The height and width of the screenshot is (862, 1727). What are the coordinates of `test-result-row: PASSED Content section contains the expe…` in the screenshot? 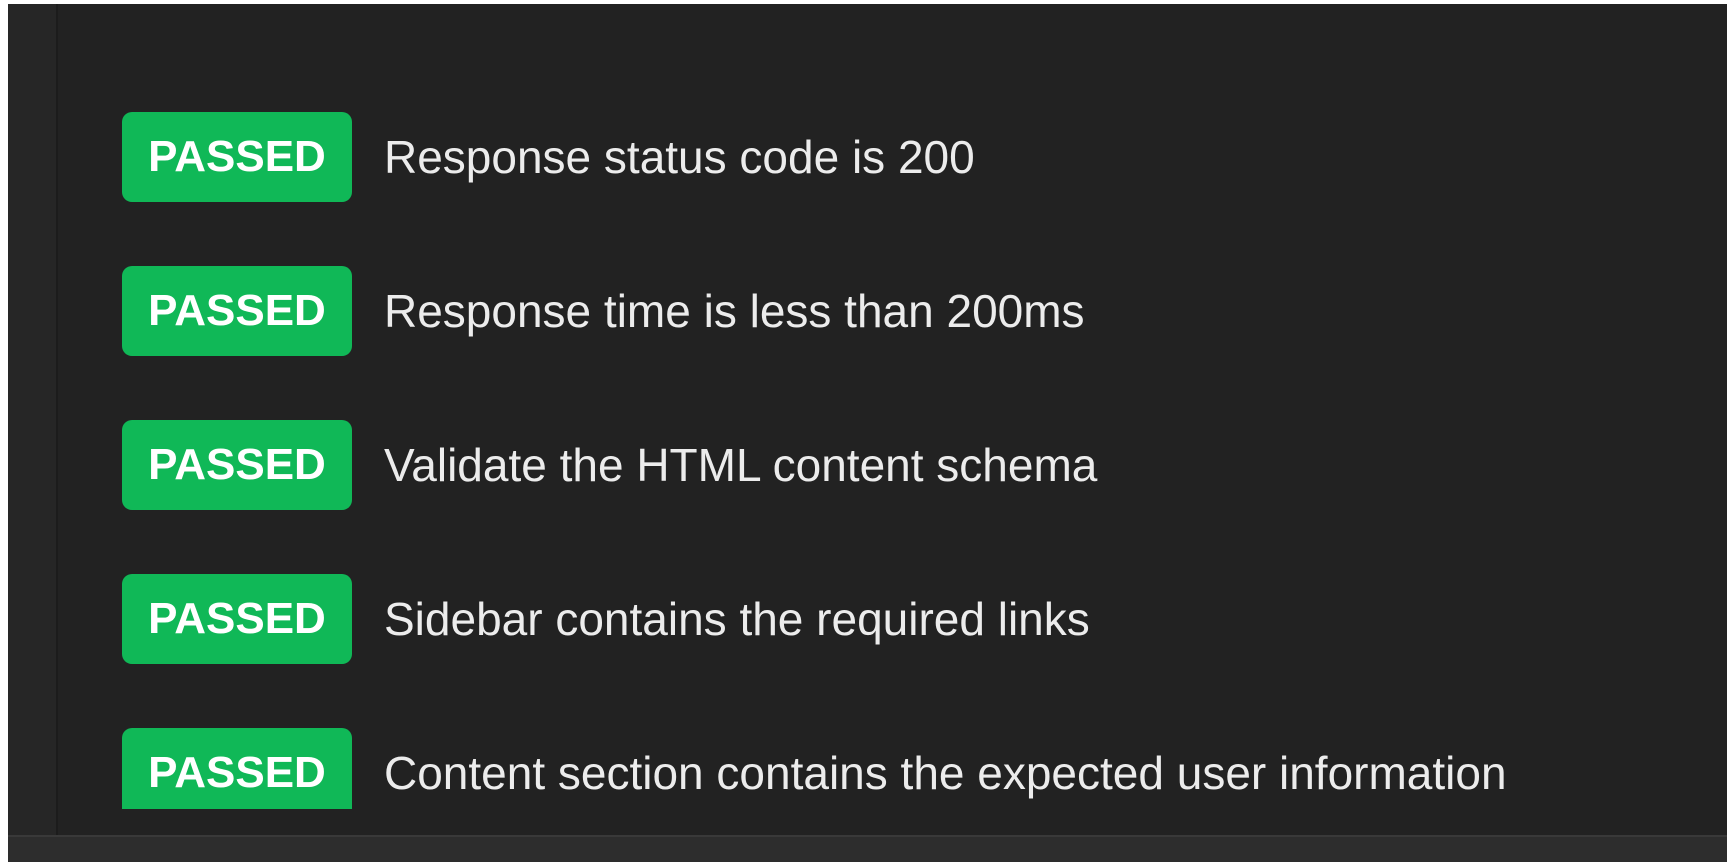 It's located at (912, 768).